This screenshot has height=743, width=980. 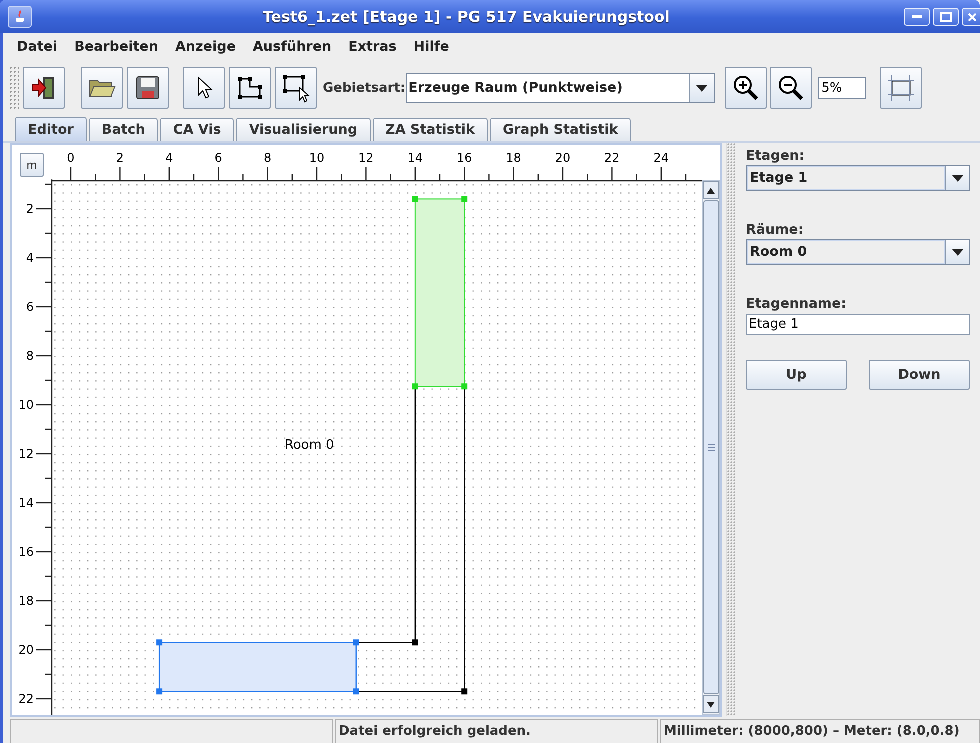 I want to click on menu-item: Anzeige, so click(x=206, y=47).